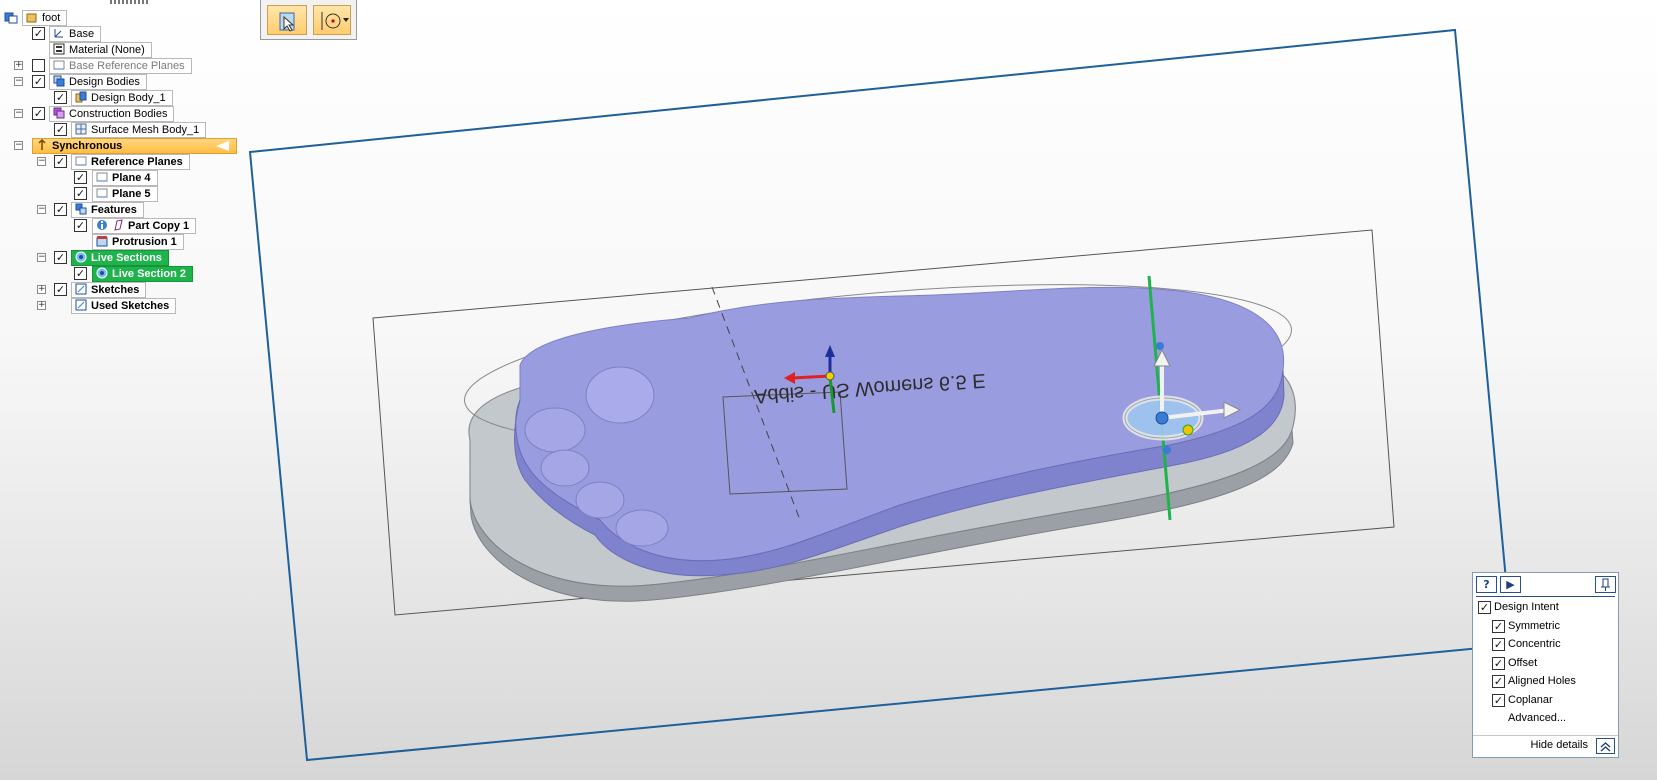 Image resolution: width=1657 pixels, height=780 pixels. What do you see at coordinates (38, 81) in the screenshot?
I see `design-bodies-checkbox: ✓` at bounding box center [38, 81].